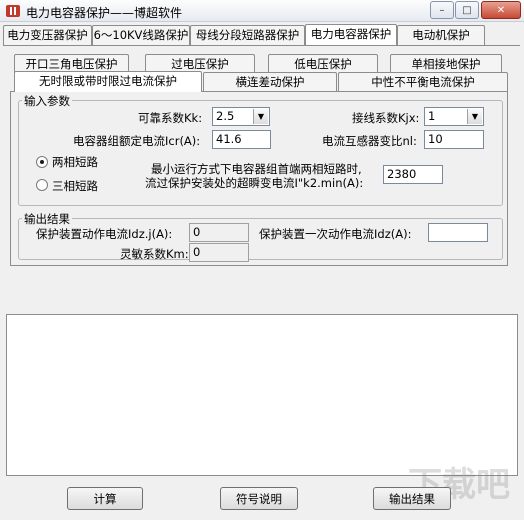 The width and height of the screenshot is (524, 520). Describe the element at coordinates (254, 183) in the screenshot. I see `ik-label-line2: 流过保护安装处的超瞬变电流I"k2.min(A):` at that location.